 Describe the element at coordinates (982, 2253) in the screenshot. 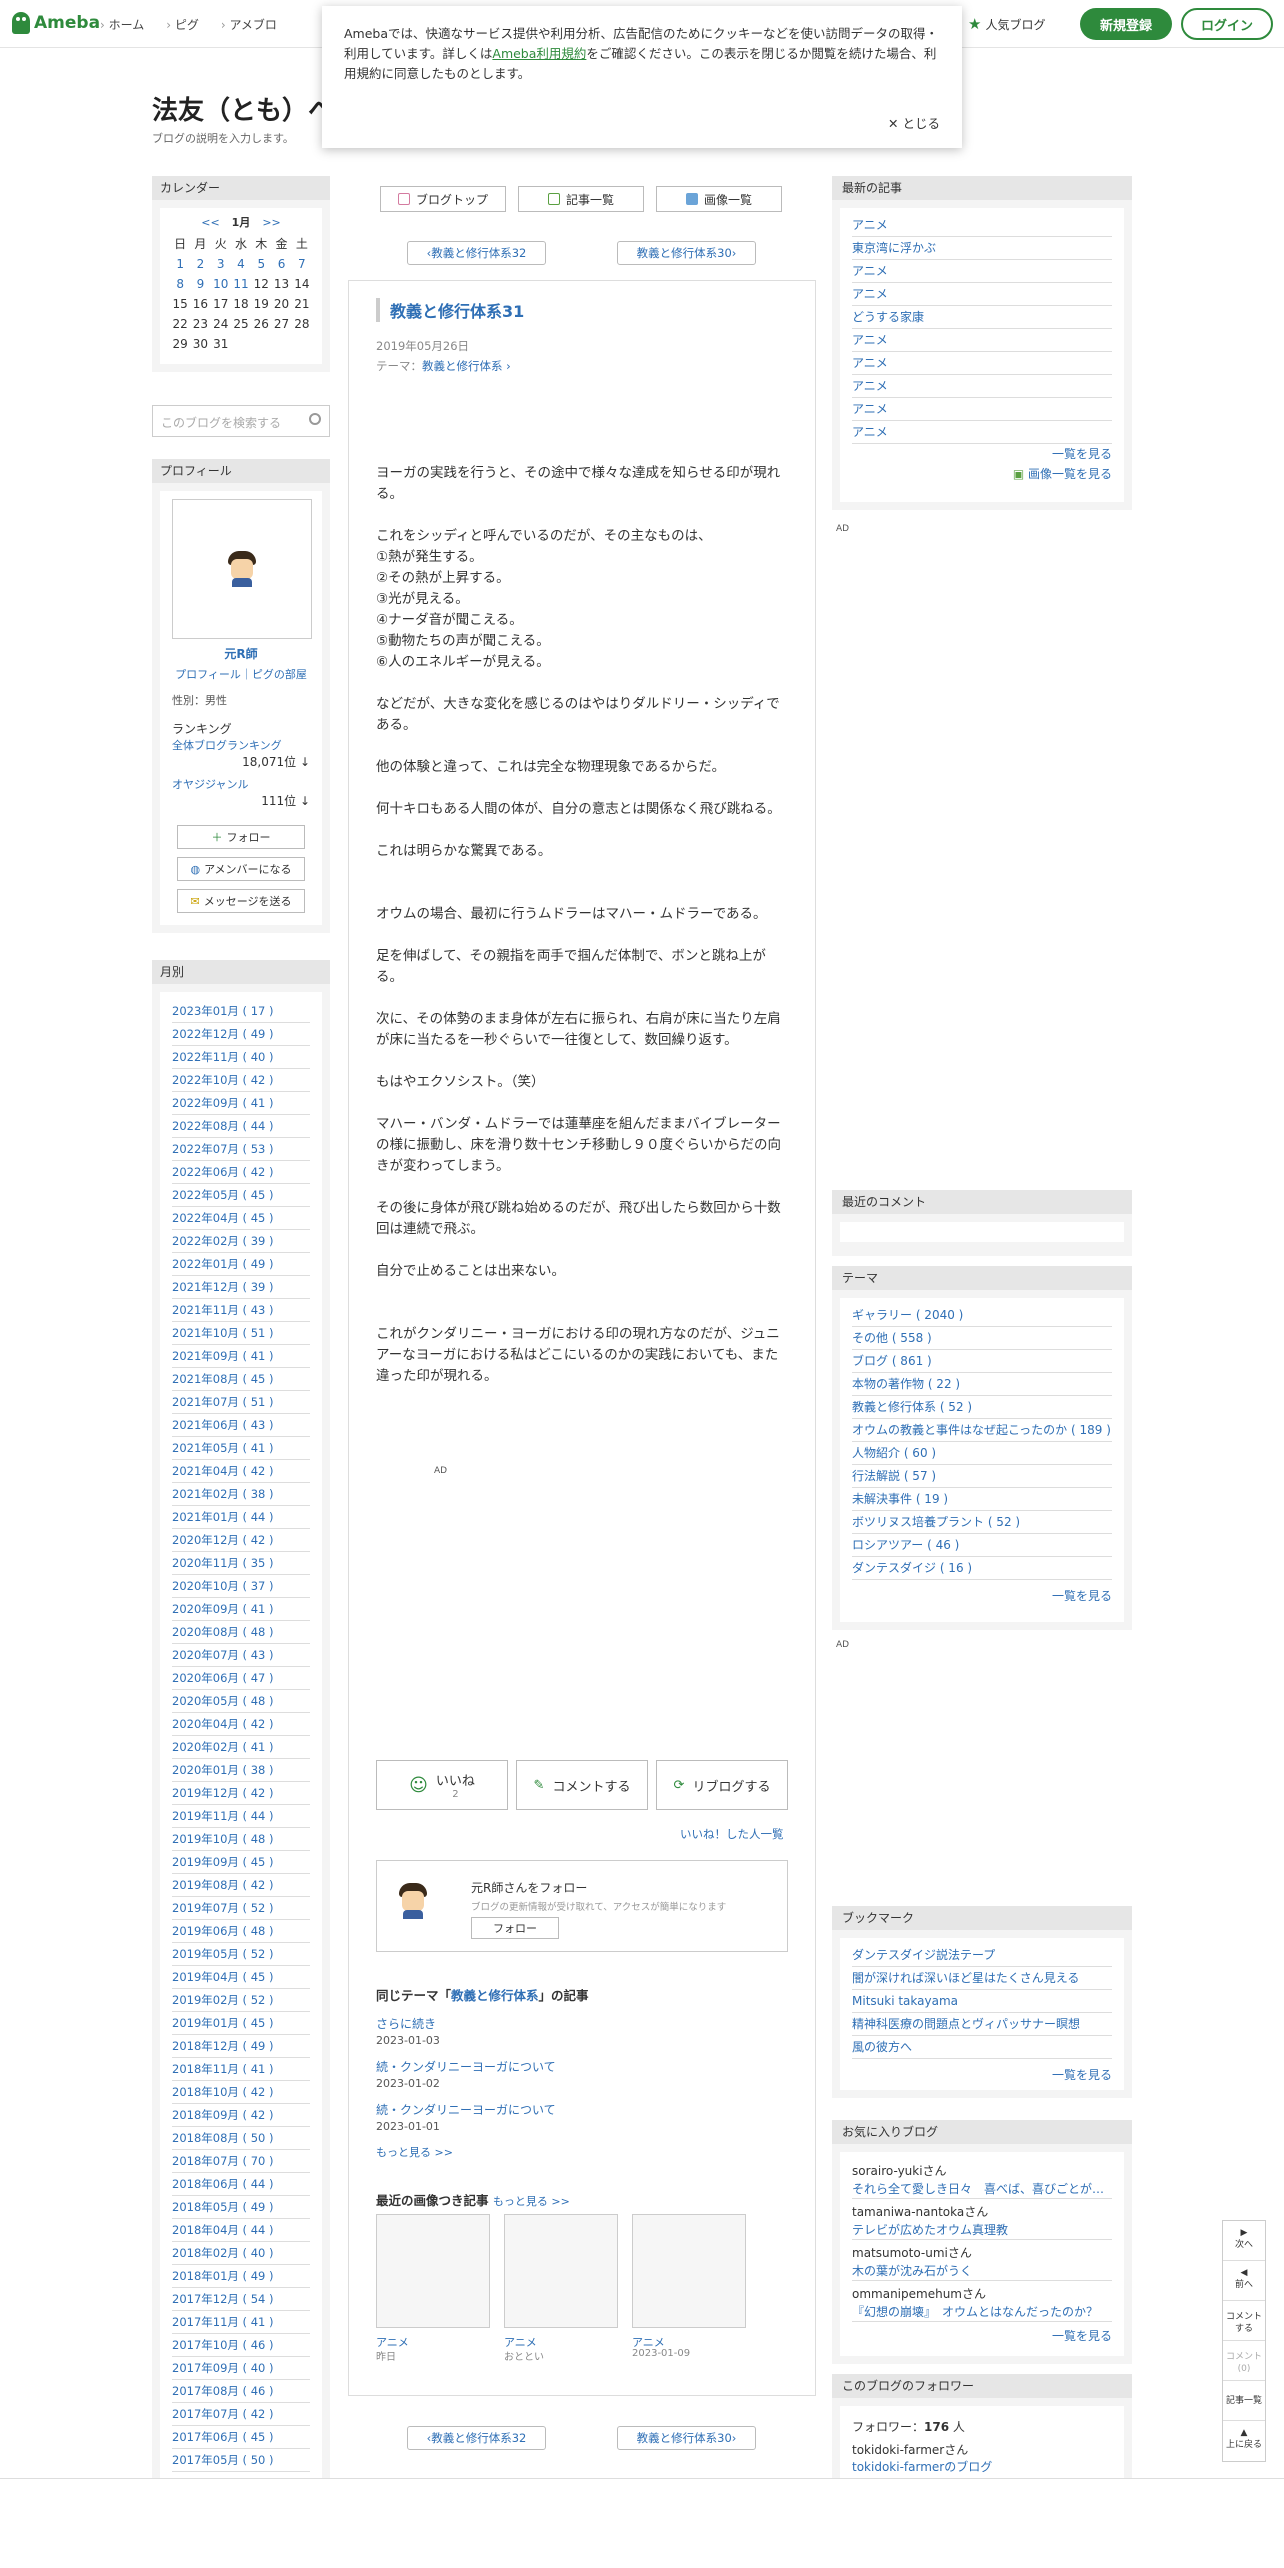

I see `fav-user: matsumoto-umiさん` at that location.